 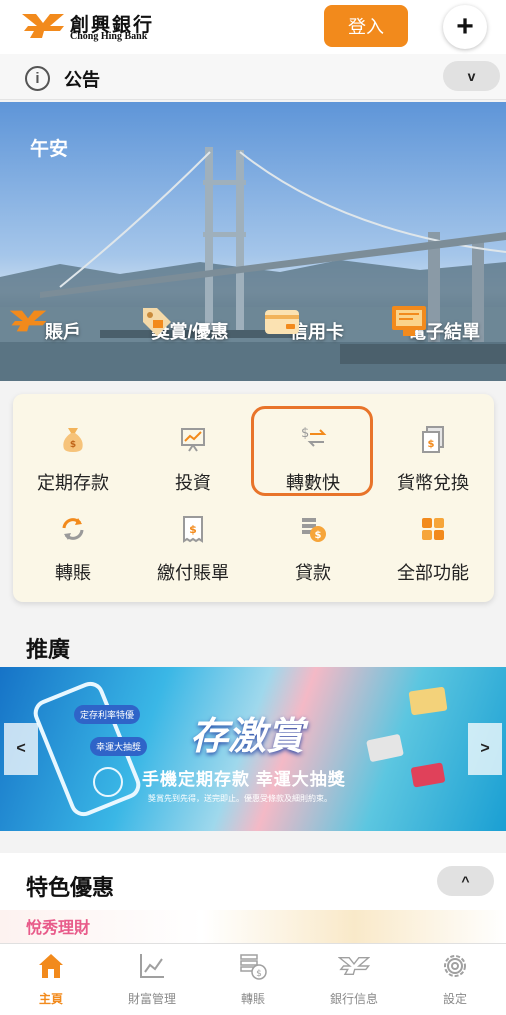 What do you see at coordinates (253, 967) in the screenshot?
I see `transfer-coins-icon: $` at bounding box center [253, 967].